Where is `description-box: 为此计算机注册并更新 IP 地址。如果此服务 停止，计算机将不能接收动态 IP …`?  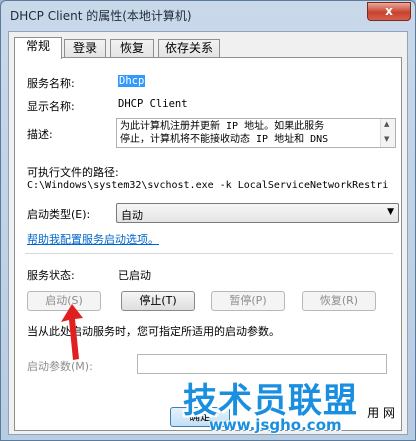
description-box: 为此计算机注册并更新 IP 地址。如果此服务 停止，计算机将不能接收动态 IP … is located at coordinates (256, 133).